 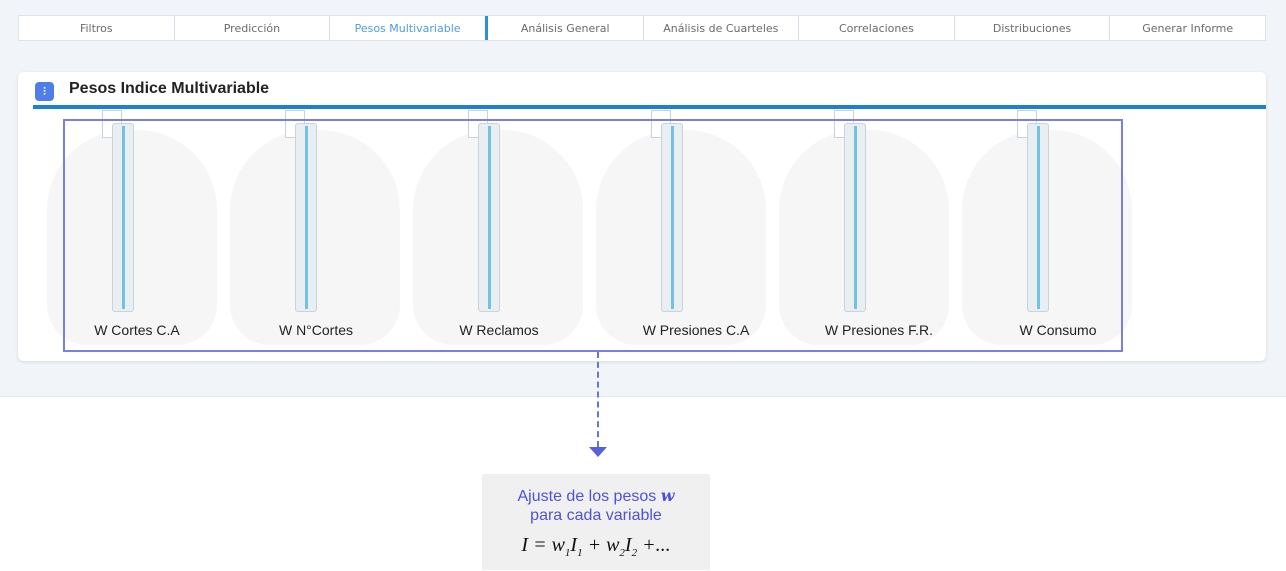 What do you see at coordinates (97, 28) in the screenshot?
I see `tab-filtros: Filtros` at bounding box center [97, 28].